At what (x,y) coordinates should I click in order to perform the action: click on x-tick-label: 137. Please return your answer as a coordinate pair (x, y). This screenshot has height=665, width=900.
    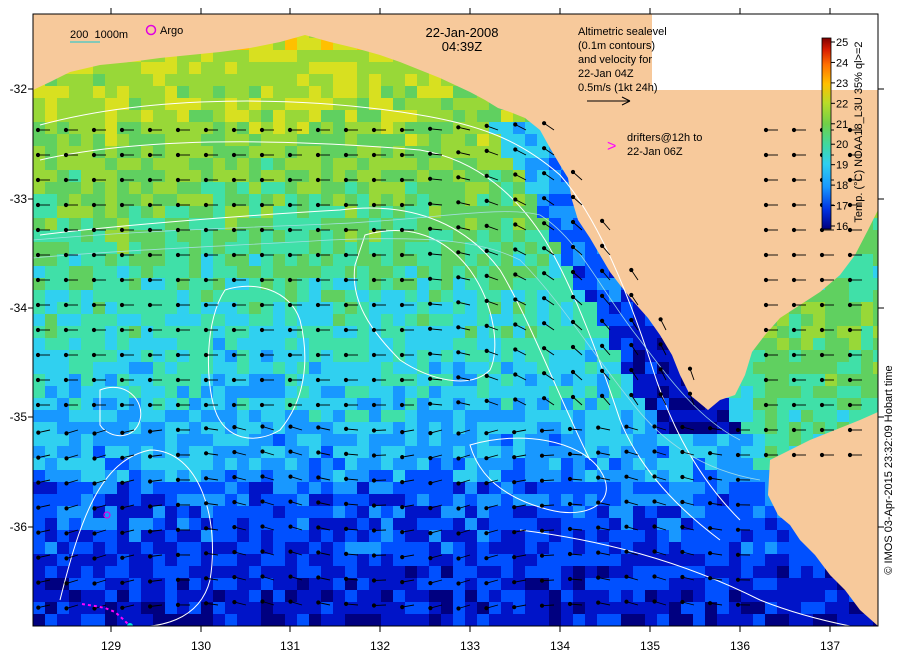
    Looking at the image, I should click on (830, 646).